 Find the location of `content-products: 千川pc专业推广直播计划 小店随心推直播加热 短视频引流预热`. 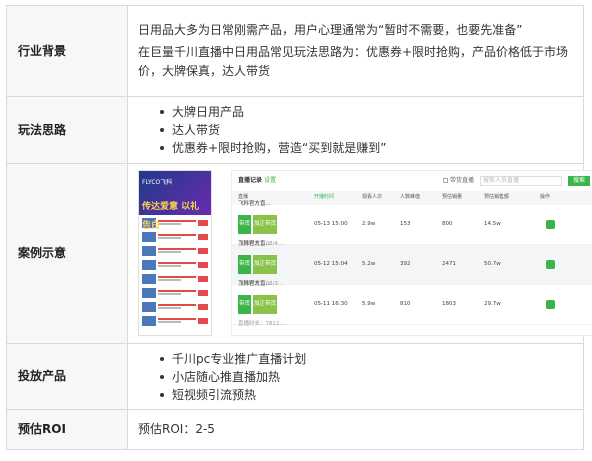

content-products: 千川pc专业推广直播计划 小店随心推直播加热 短视频引流预热 is located at coordinates (355, 376).